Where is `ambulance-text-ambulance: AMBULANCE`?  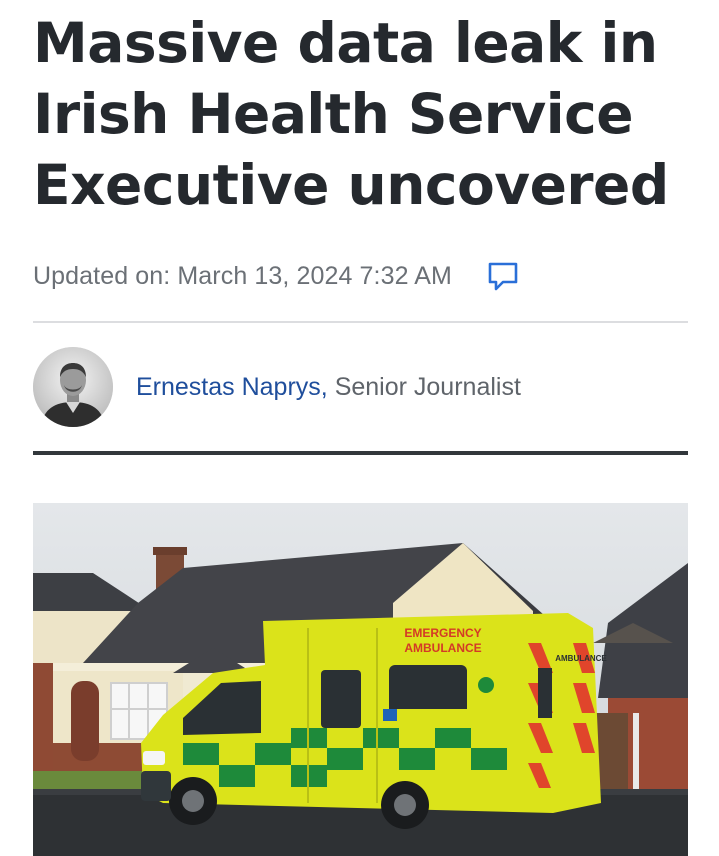
ambulance-text-ambulance: AMBULANCE is located at coordinates (442, 648).